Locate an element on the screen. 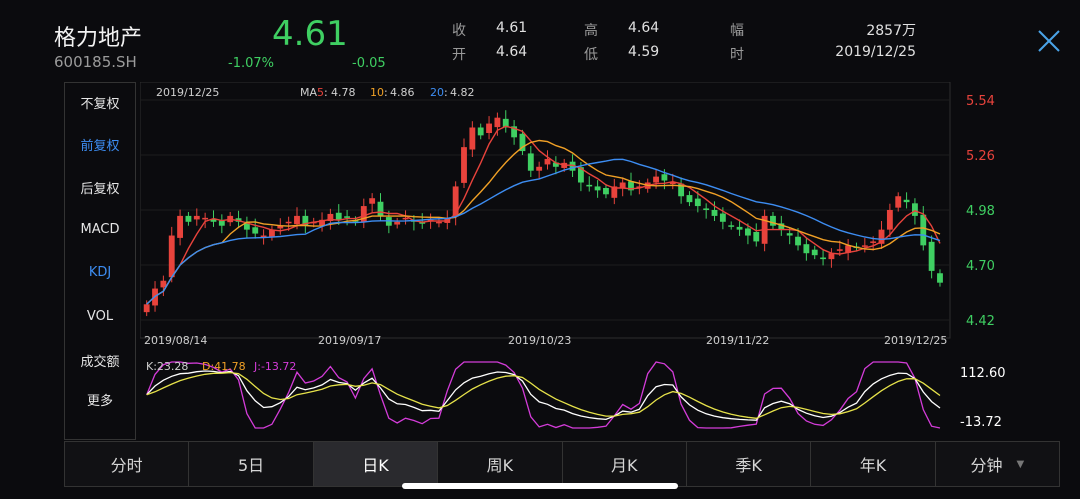  y-tick-label: 5.26 is located at coordinates (980, 156).